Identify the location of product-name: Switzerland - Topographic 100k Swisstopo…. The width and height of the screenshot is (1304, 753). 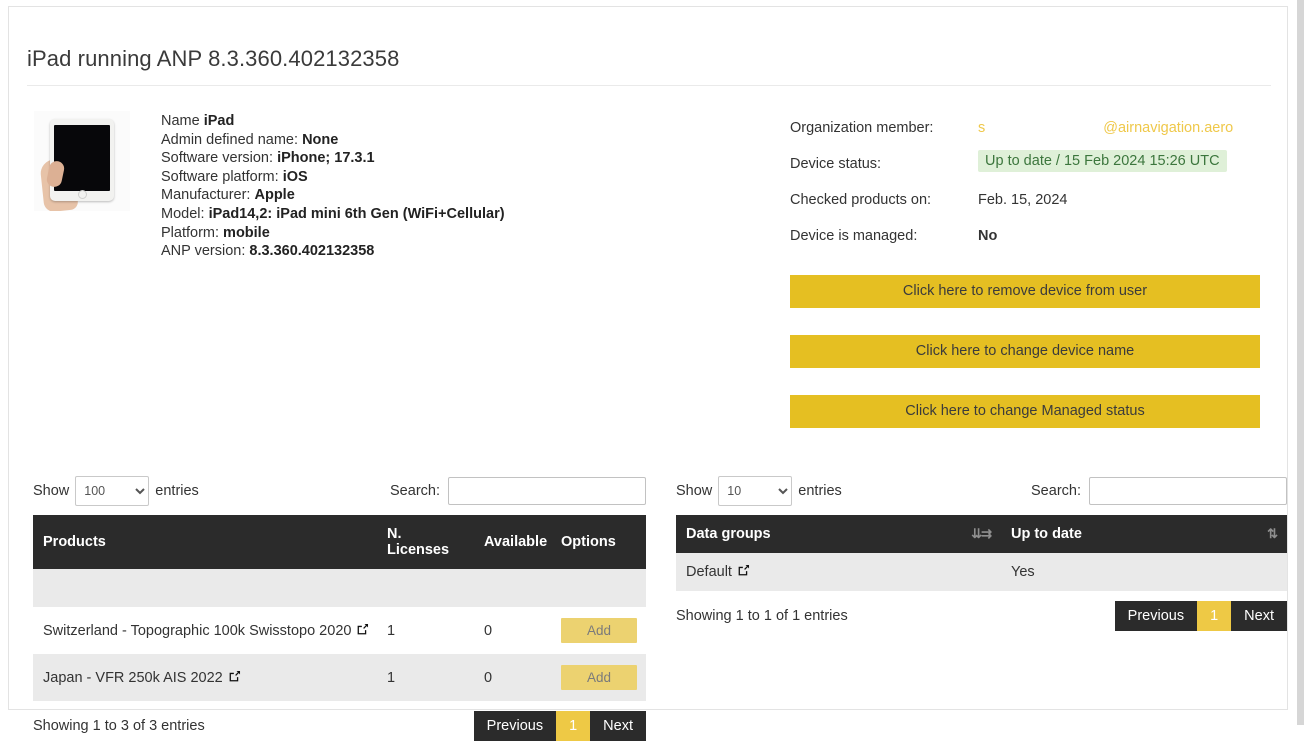
(197, 630).